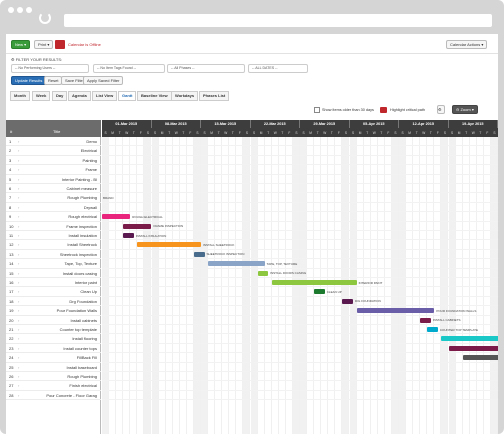  What do you see at coordinates (53, 349) in the screenshot?
I see `table-row: 23 › Install counter tops` at bounding box center [53, 349].